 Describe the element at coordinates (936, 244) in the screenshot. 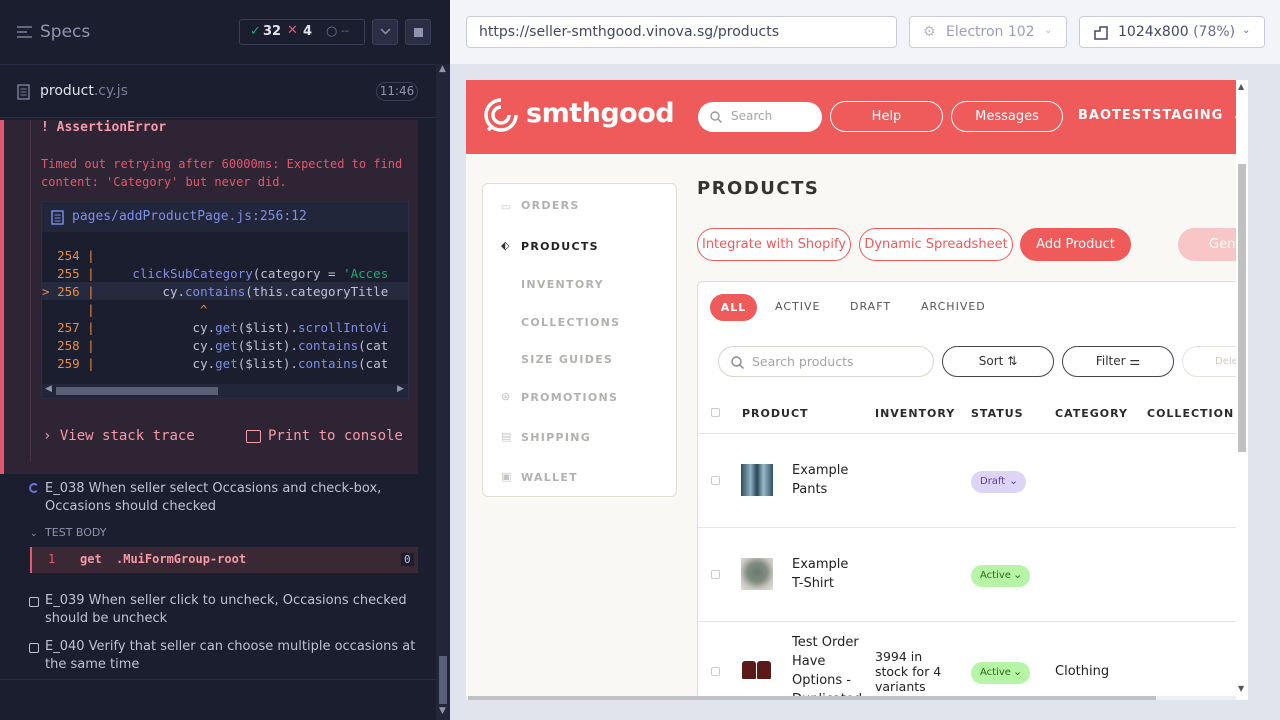

I see `dynamic-spreadsheet-button: Dynamic Spreadsheet` at that location.